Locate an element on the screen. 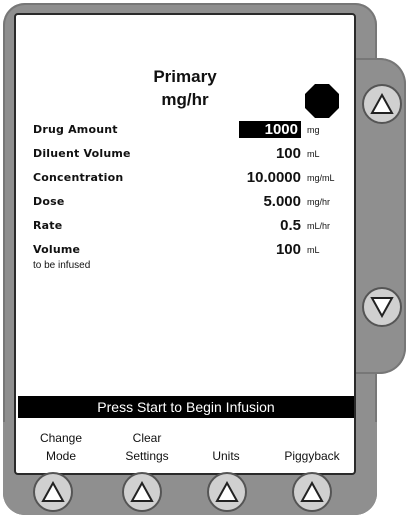  softkey-label-line: Units is located at coordinates (226, 456).